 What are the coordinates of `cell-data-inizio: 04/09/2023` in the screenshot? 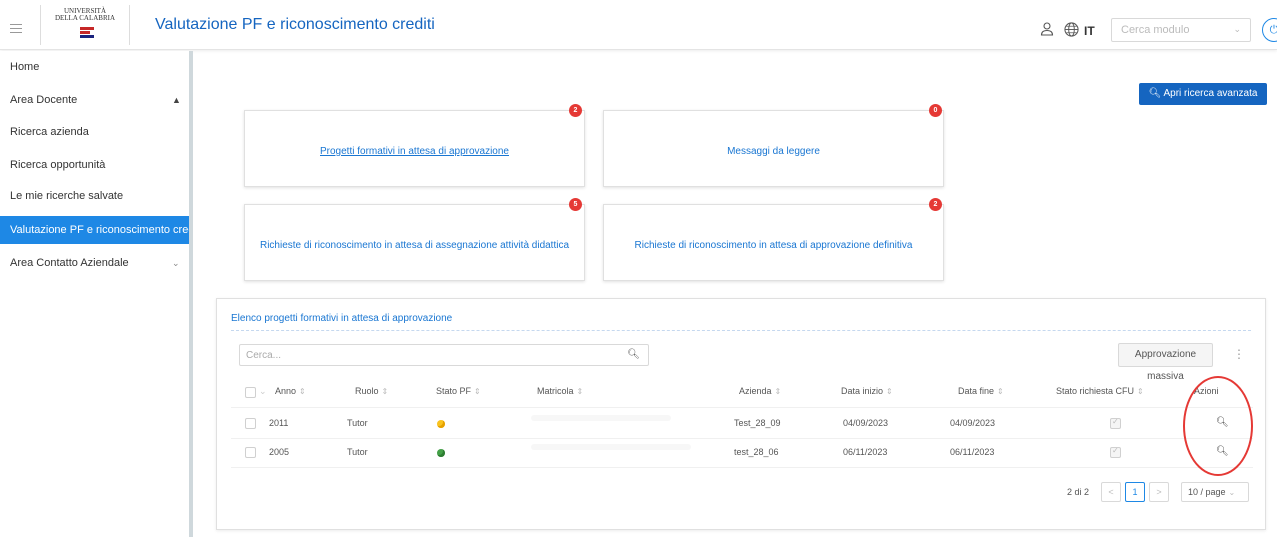 It's located at (866, 423).